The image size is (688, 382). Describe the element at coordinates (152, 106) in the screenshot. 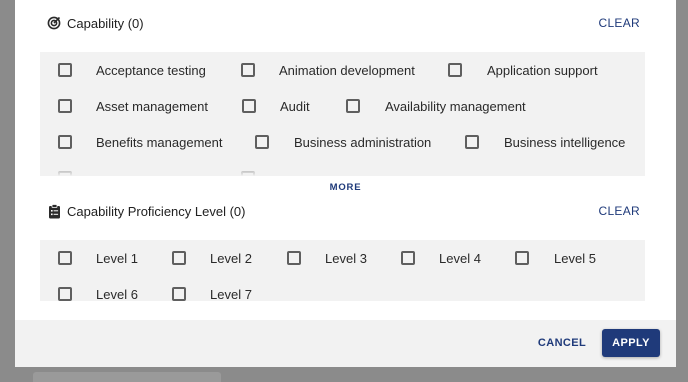

I see `option-label: Asset management` at that location.